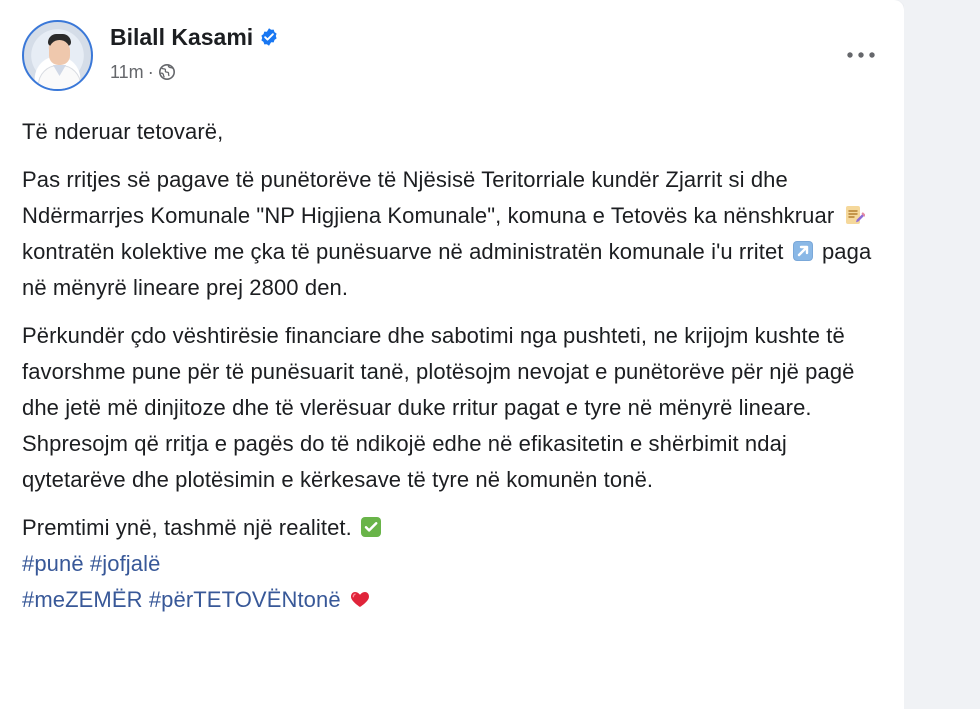  Describe the element at coordinates (245, 599) in the screenshot. I see `hashtag-pertetoventone: #përTETOVËNtonë` at that location.